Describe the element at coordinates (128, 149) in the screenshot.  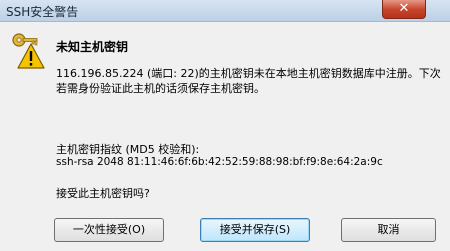
I see `fingerprint-label: 主机密钥指纹 (MD5 校验和):` at that location.